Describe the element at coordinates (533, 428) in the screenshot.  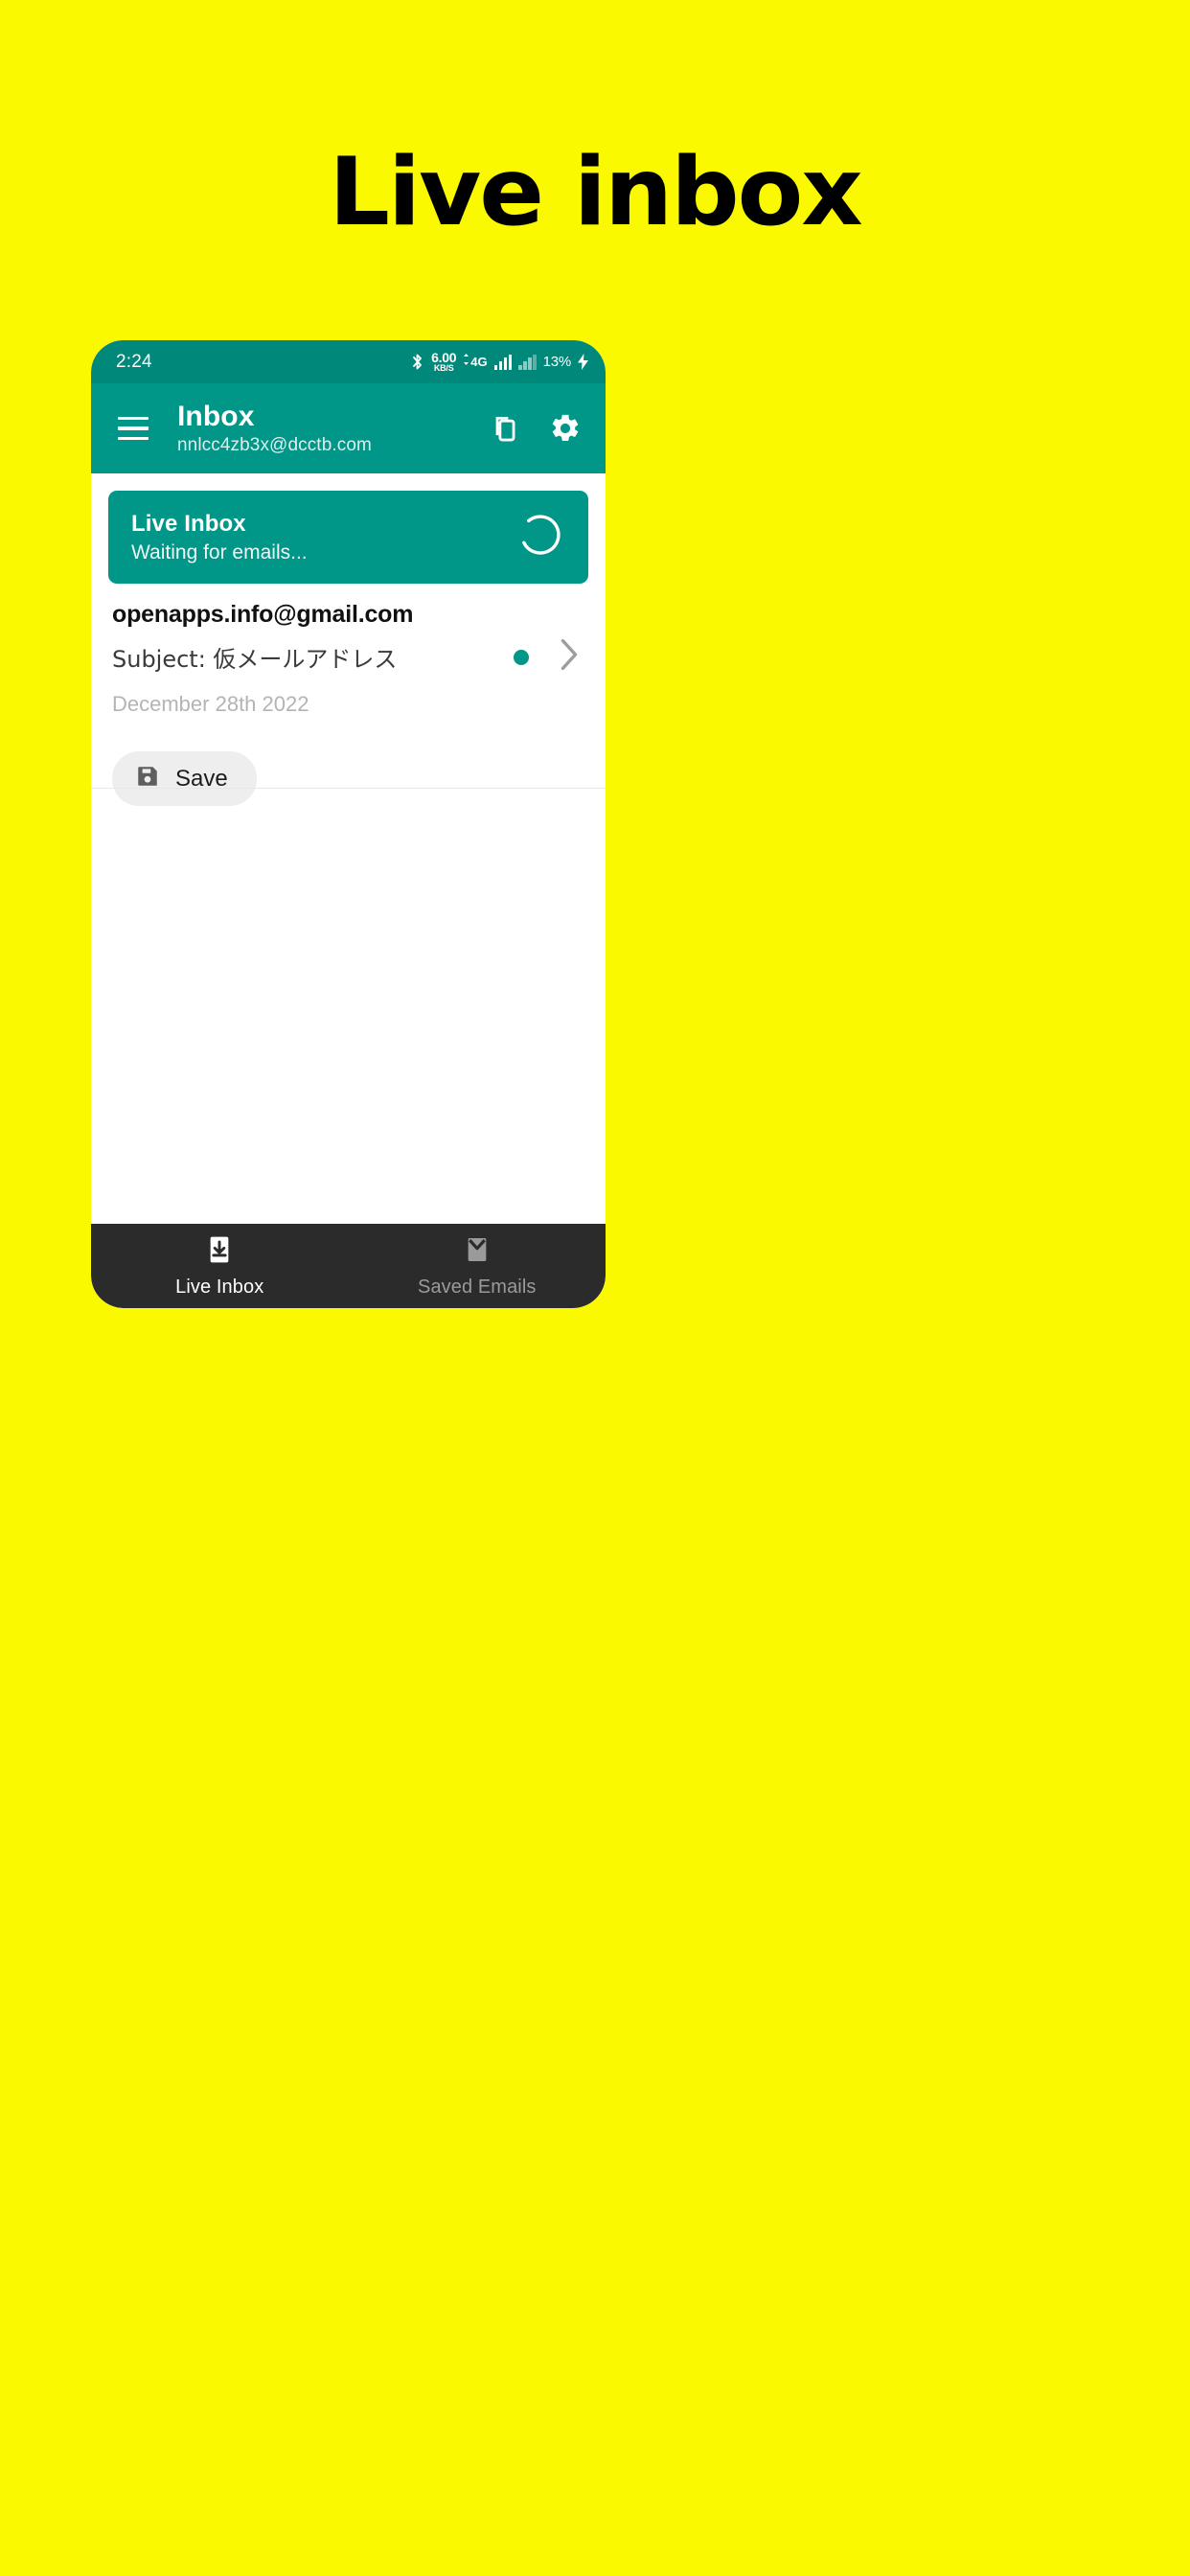
I see `app-bar-actions` at that location.